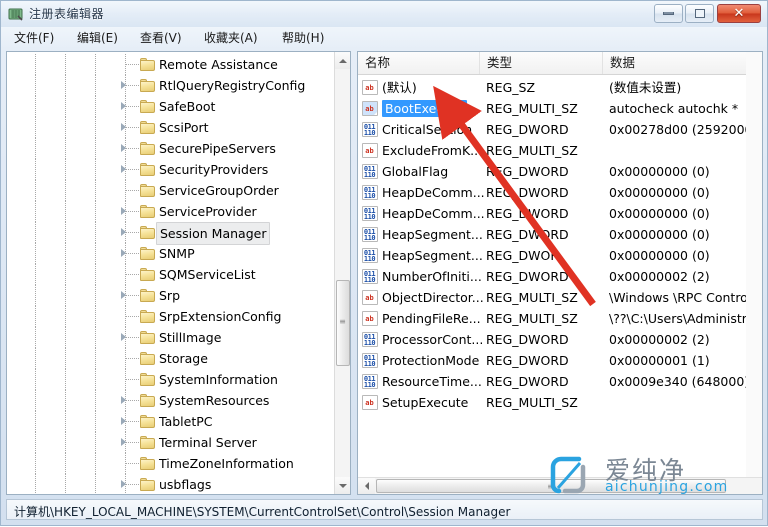  What do you see at coordinates (668, 13) in the screenshot?
I see `minimize-button` at bounding box center [668, 13].